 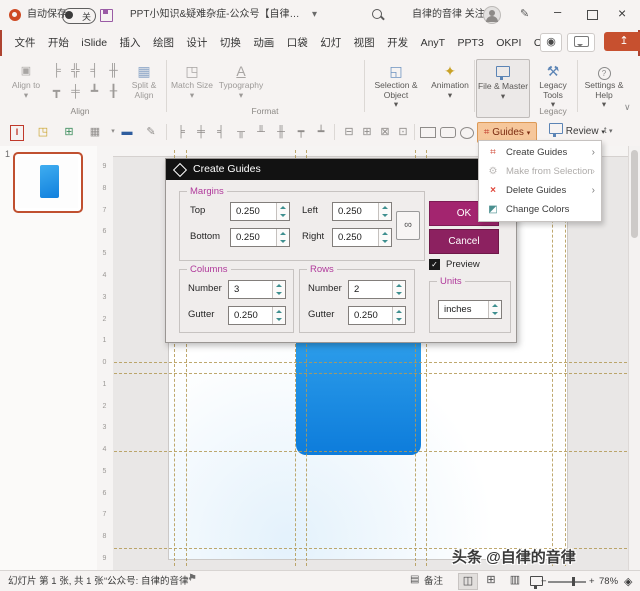 What do you see at coordinates (330, 43) in the screenshot?
I see `tab-slideshow: 幻灯` at bounding box center [330, 43].